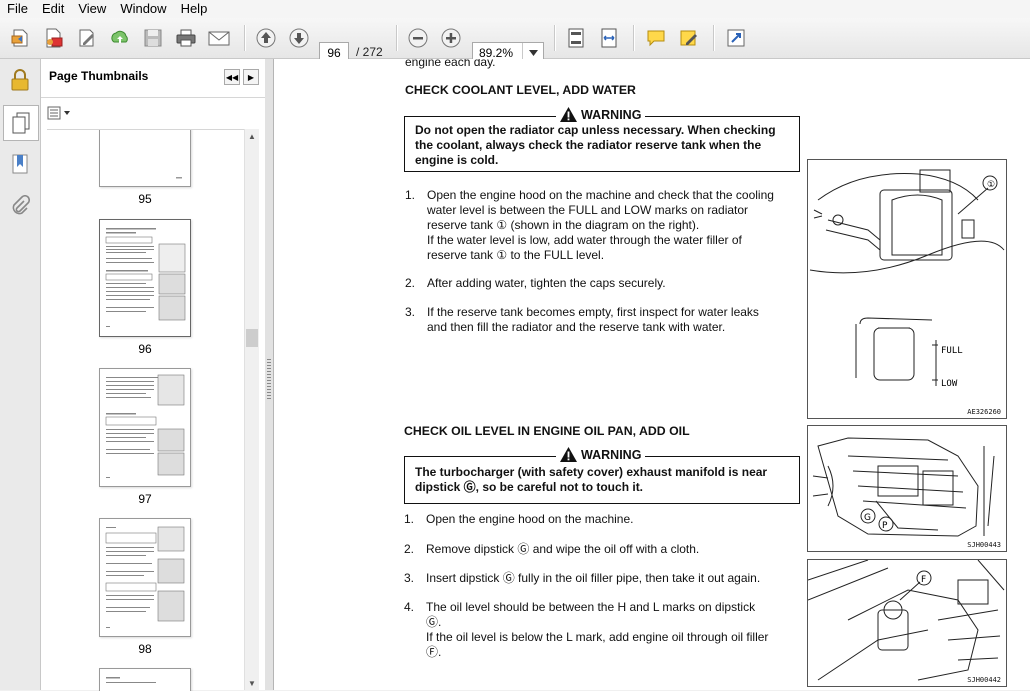 The height and width of the screenshot is (691, 1030). I want to click on zoom-out-icon, so click(418, 38).